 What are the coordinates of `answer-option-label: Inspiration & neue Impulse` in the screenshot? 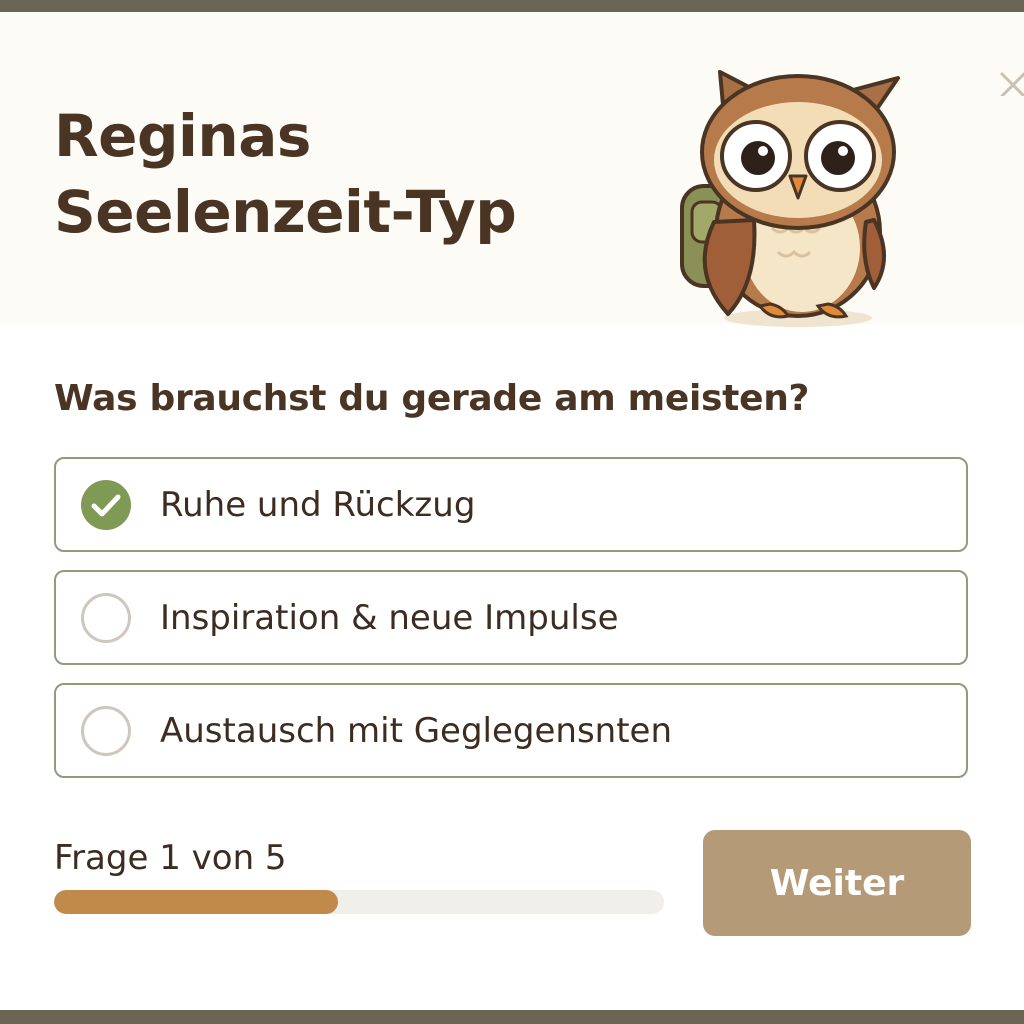 It's located at (389, 617).